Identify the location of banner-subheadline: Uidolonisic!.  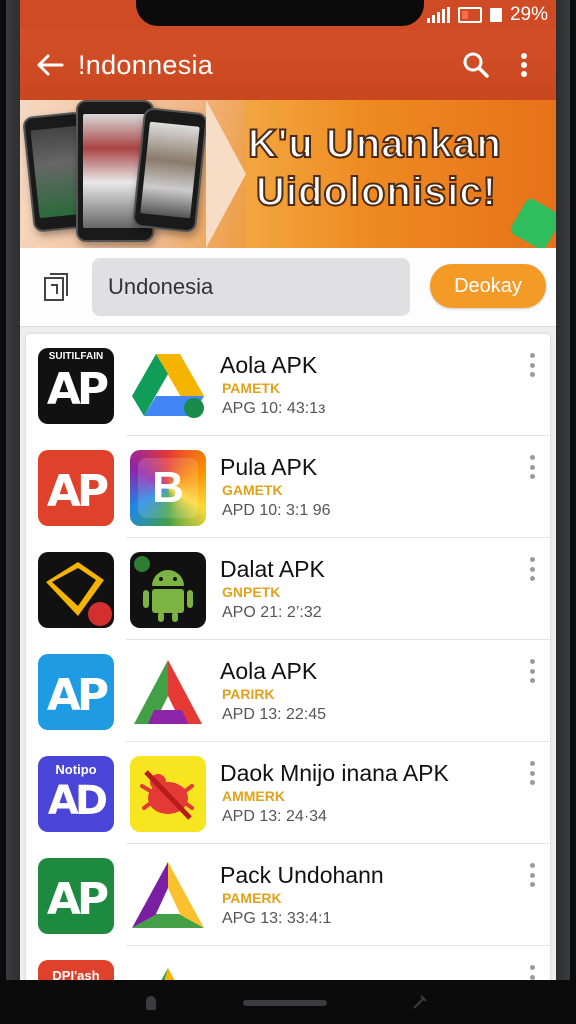
(376, 192).